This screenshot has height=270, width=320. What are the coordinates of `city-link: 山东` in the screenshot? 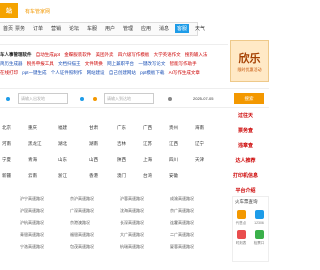 It's located at (62, 160).